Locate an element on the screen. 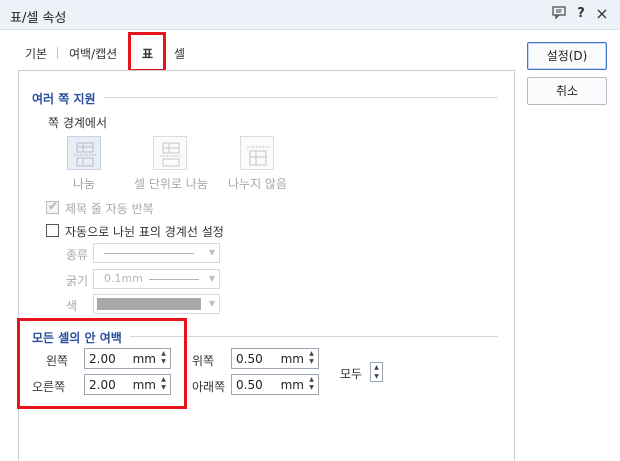 This screenshot has height=461, width=620. close-icon: × is located at coordinates (602, 14).